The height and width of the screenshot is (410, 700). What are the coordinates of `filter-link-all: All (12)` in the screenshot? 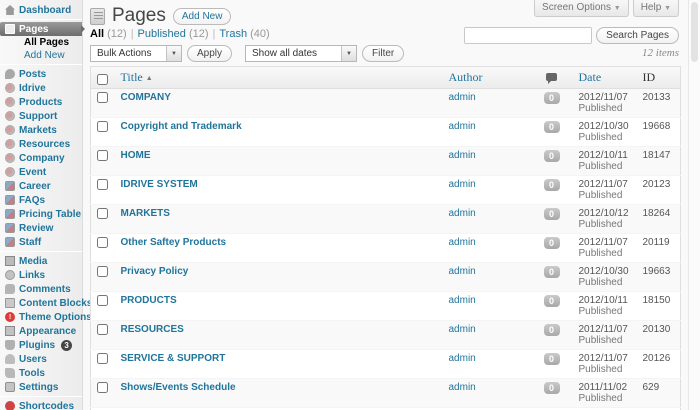 It's located at (108, 34).